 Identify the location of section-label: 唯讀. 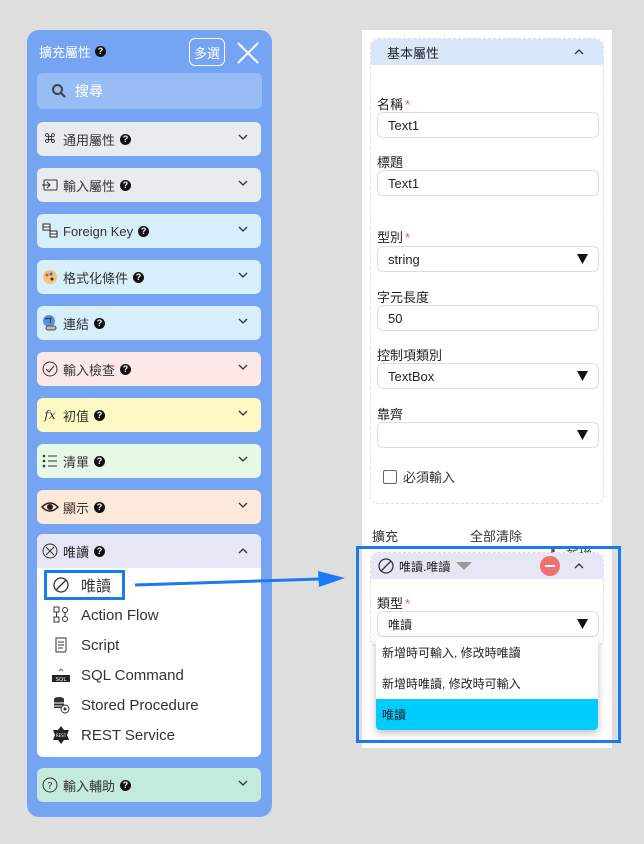
(76, 552).